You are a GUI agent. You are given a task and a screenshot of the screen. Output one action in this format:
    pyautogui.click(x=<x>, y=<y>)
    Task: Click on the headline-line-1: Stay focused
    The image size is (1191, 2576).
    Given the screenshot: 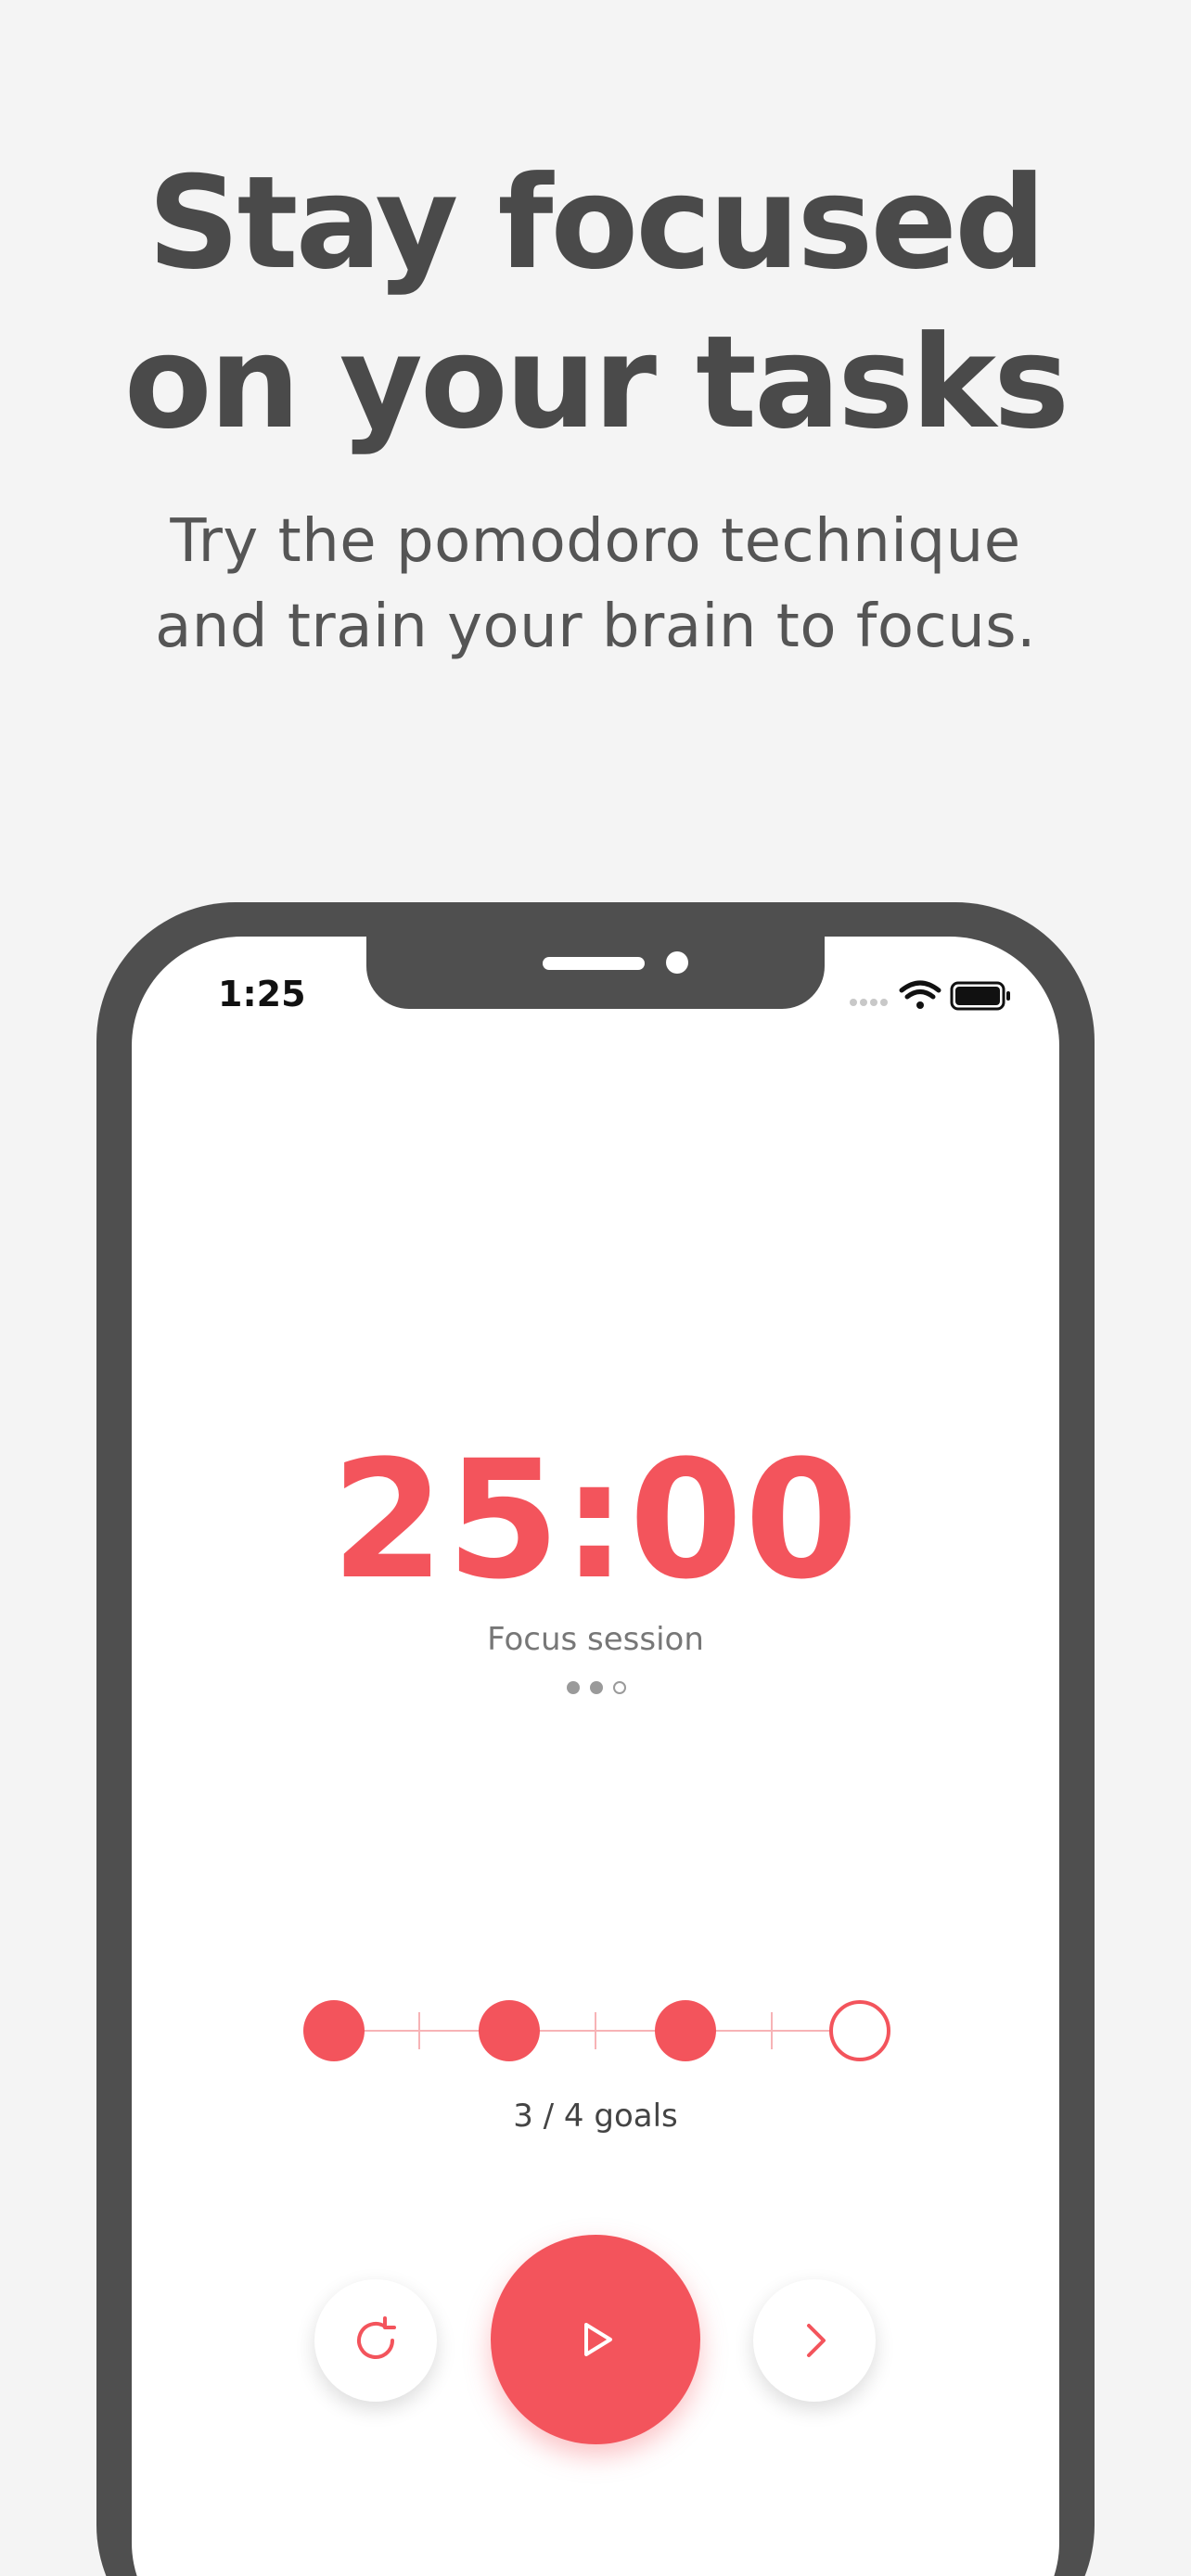 What is the action you would take?
    pyautogui.click(x=597, y=223)
    